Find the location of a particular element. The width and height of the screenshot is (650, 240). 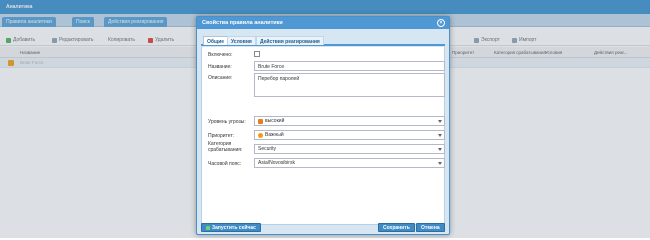

cancel-label: Отмена is located at coordinates (430, 227).